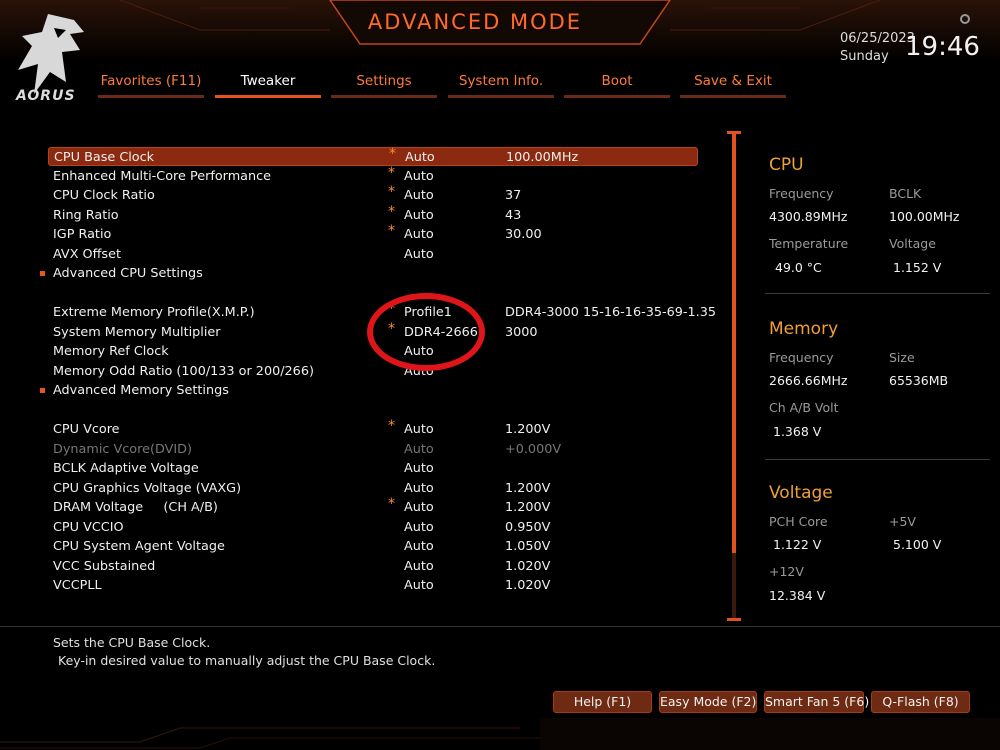  Describe the element at coordinates (373, 254) in the screenshot. I see `setting-row-avx-offset: AVX Offset Auto` at that location.